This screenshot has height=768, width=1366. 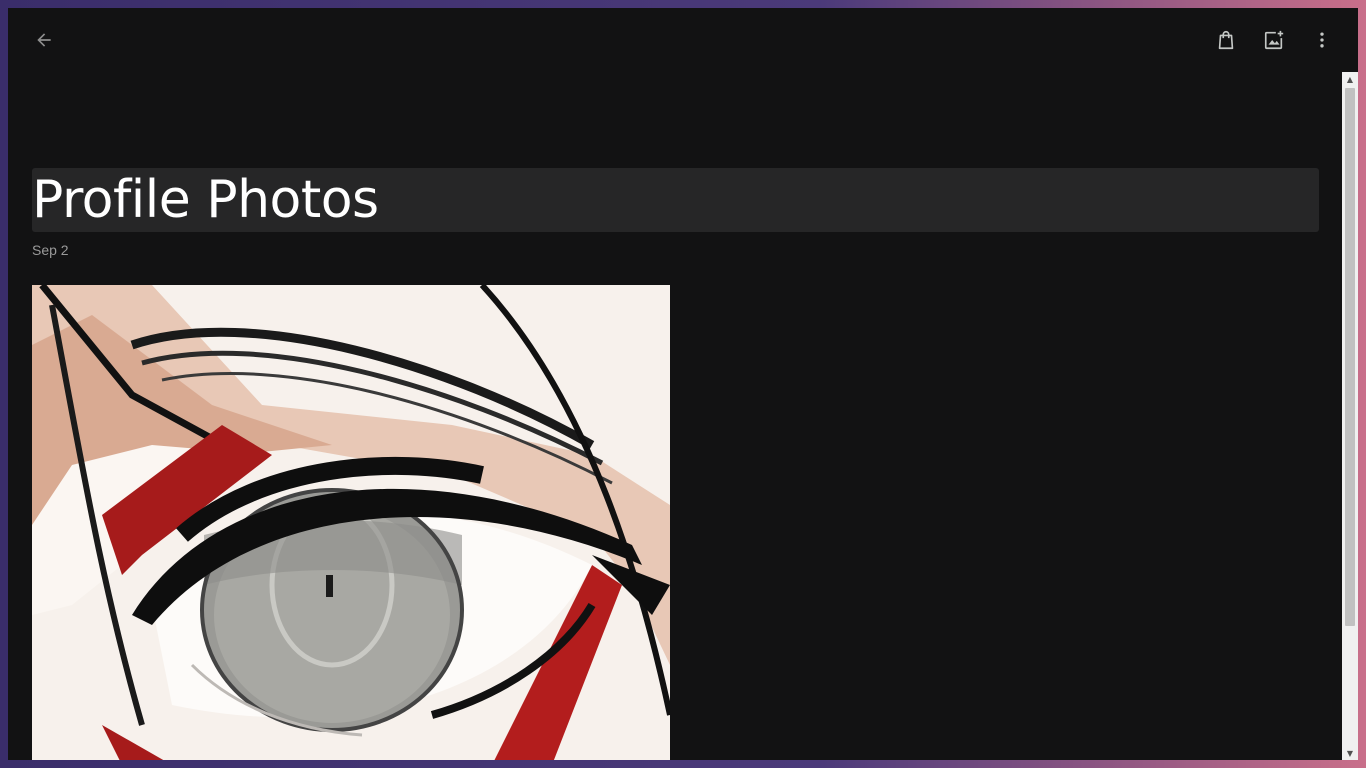 I want to click on scrollbar-thumb, so click(x=1350, y=357).